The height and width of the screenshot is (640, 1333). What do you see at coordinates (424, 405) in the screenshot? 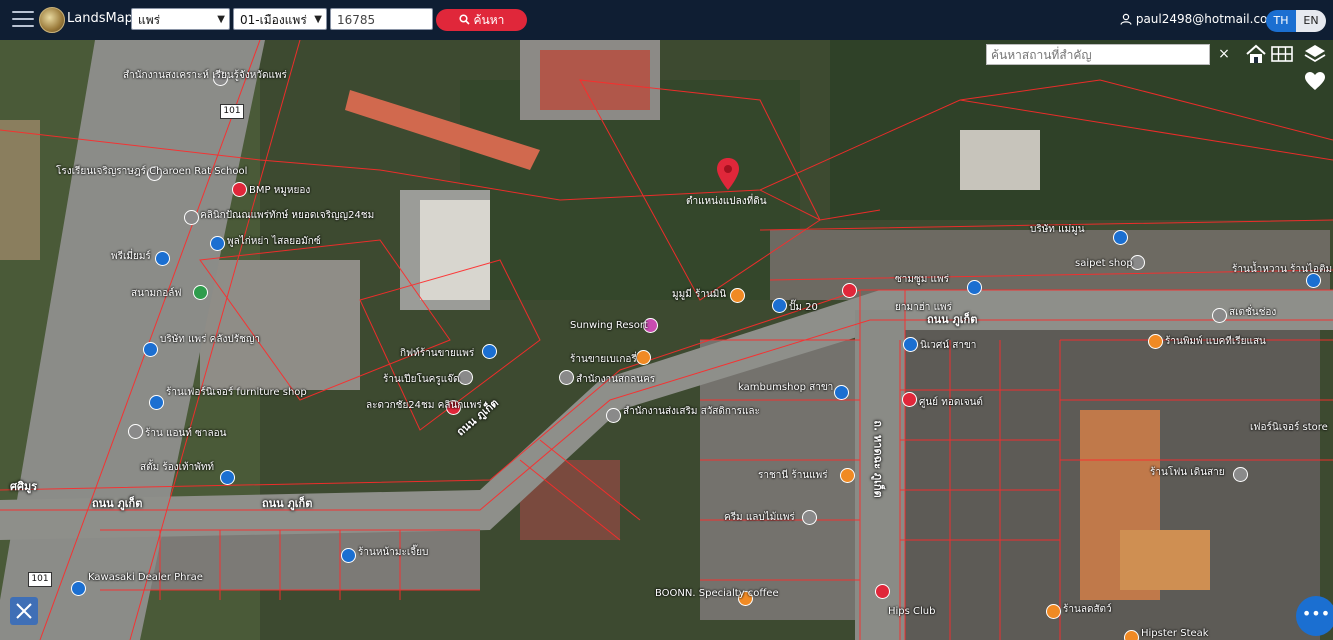
I see `place-label: ละดวกชัย24ชม คลินิกแพร่` at bounding box center [424, 405].